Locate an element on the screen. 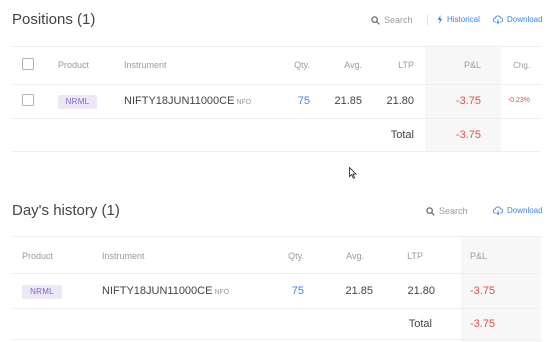 The width and height of the screenshot is (551, 342). history-product-badge: NRML is located at coordinates (42, 292).